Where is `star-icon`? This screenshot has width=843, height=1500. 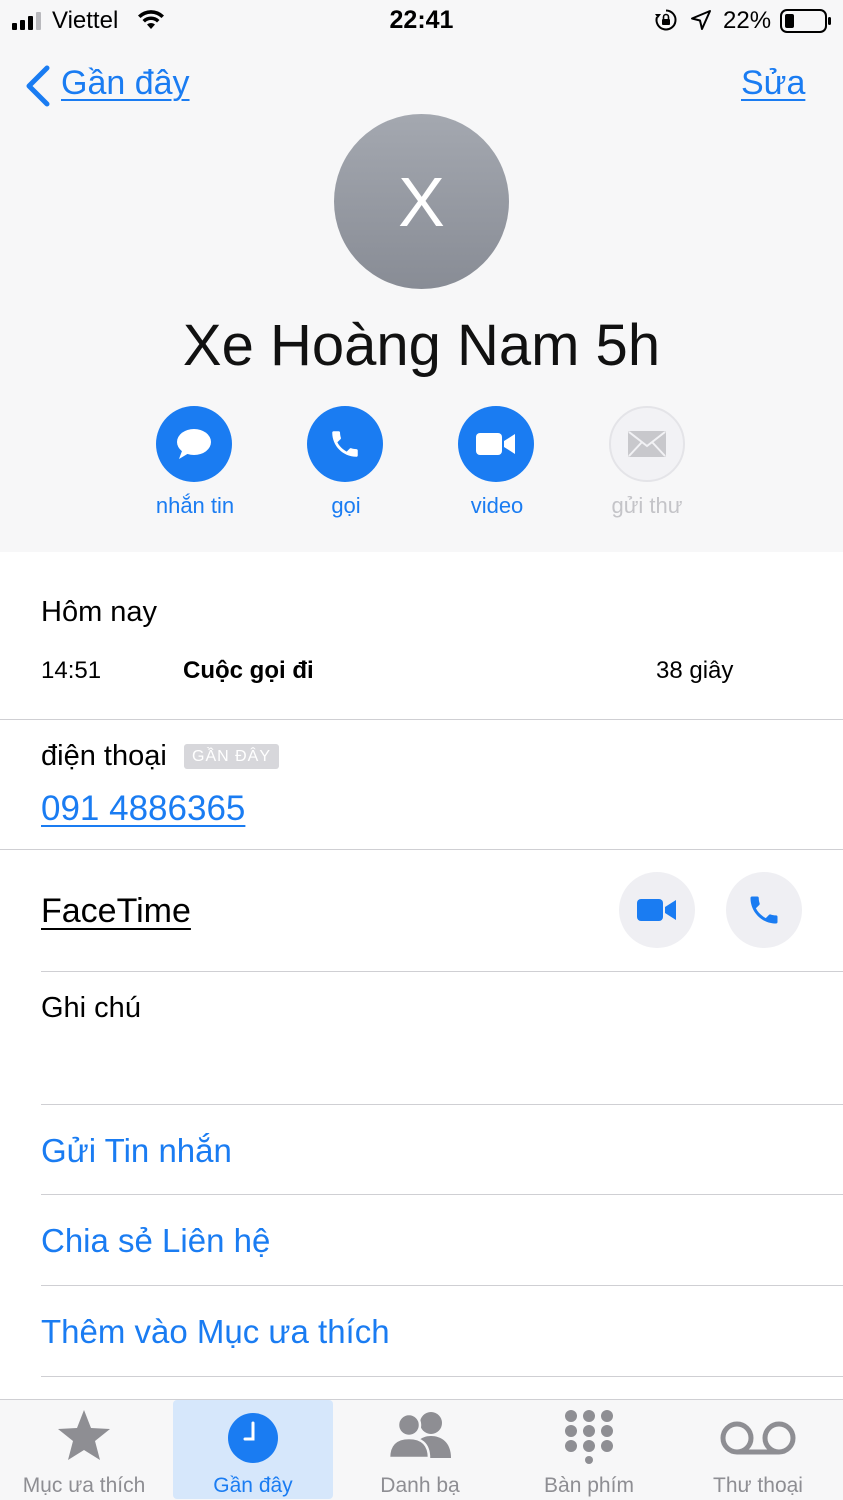 star-icon is located at coordinates (84, 1438).